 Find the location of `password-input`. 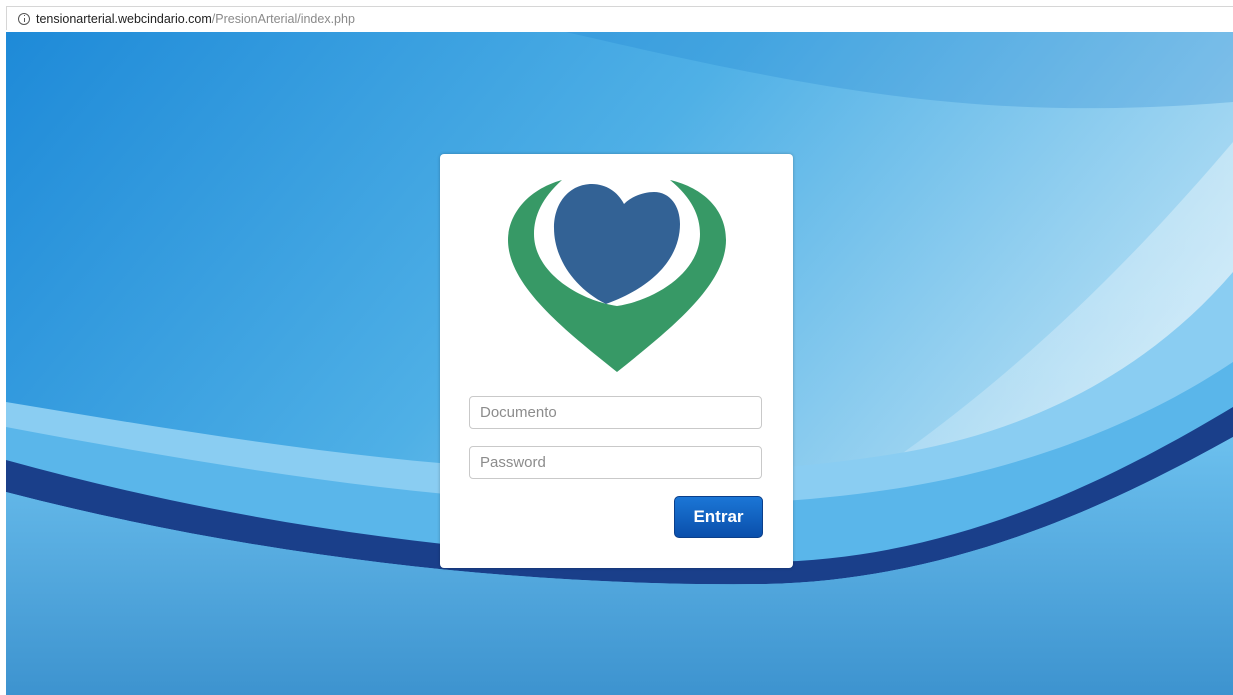

password-input is located at coordinates (615, 462).